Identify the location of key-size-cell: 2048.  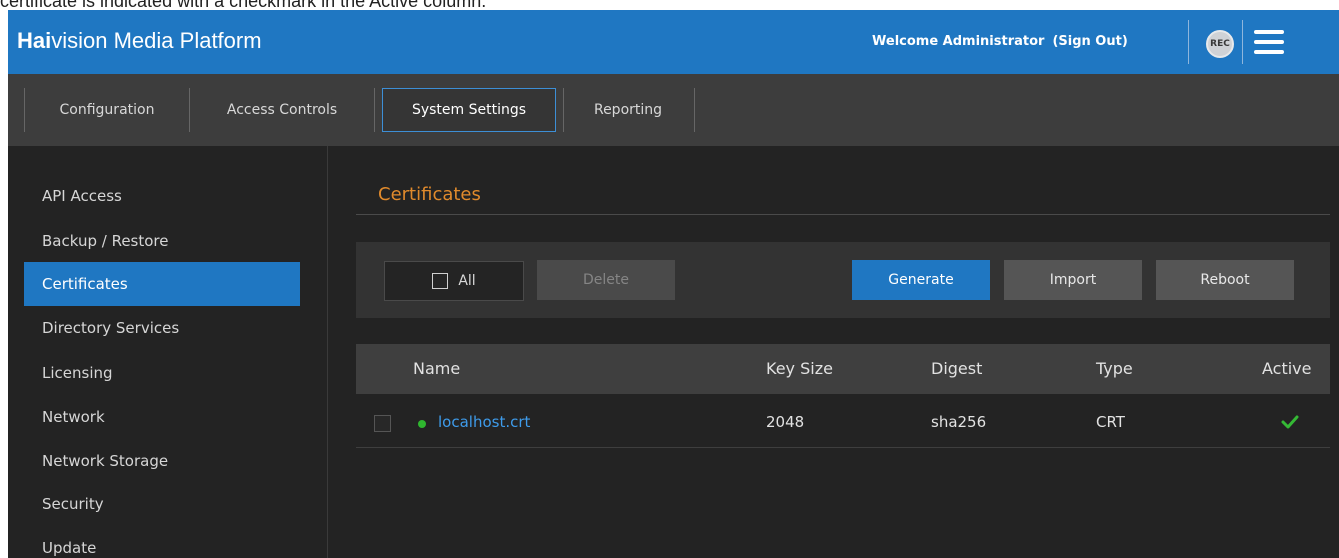
(785, 422).